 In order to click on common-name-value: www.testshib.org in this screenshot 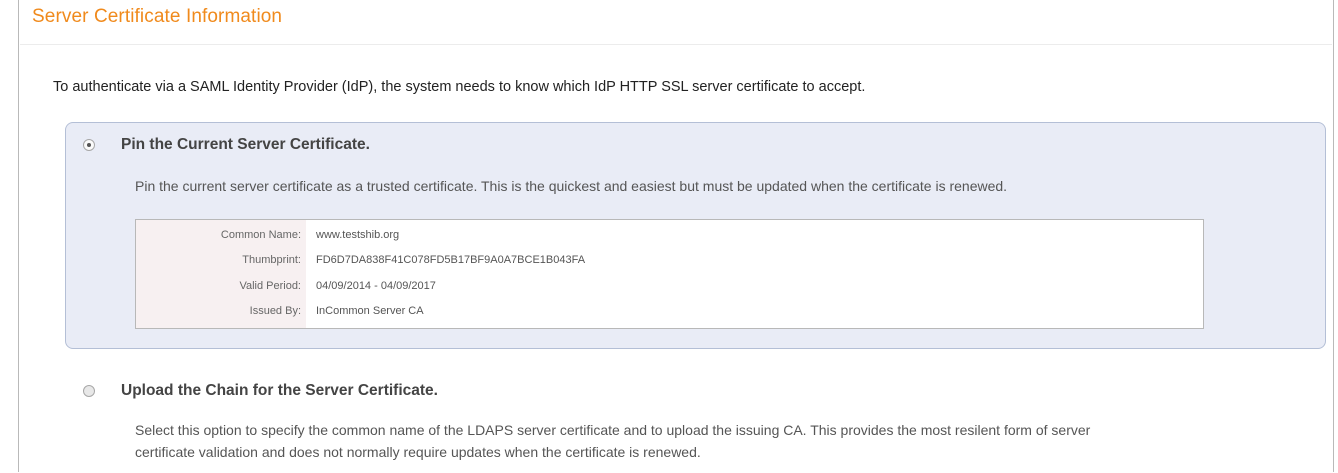, I will do `click(358, 235)`.